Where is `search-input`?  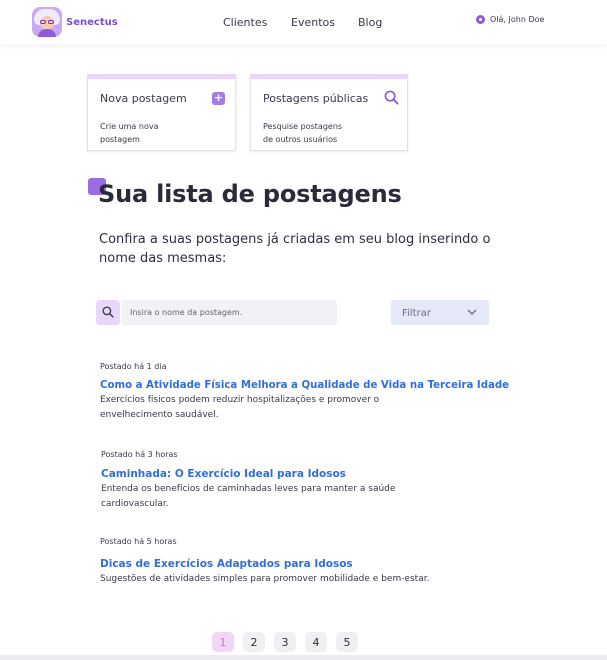
search-input is located at coordinates (229, 312).